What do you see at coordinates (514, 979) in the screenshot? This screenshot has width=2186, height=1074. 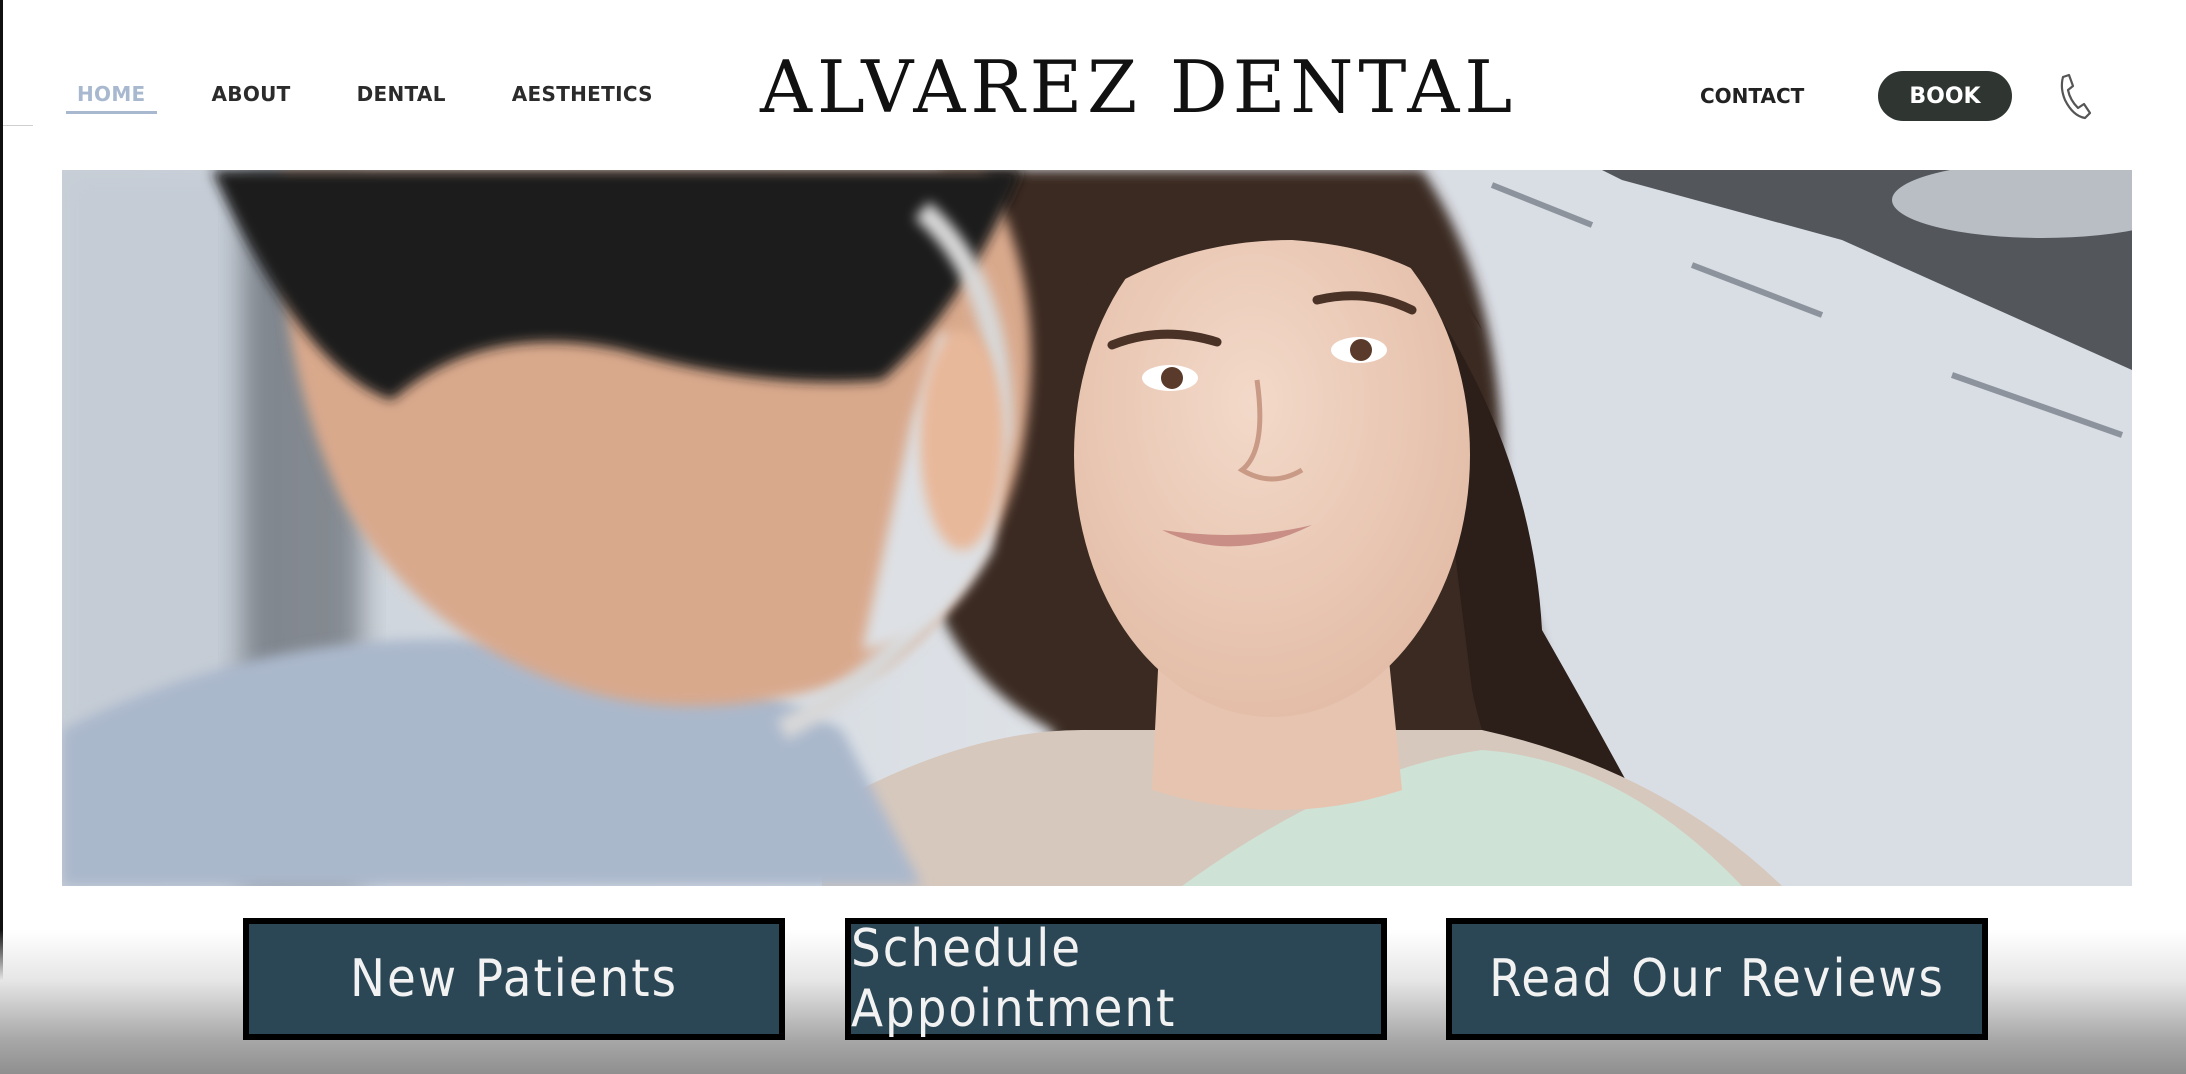 I see `new-patients-button: New Patients` at bounding box center [514, 979].